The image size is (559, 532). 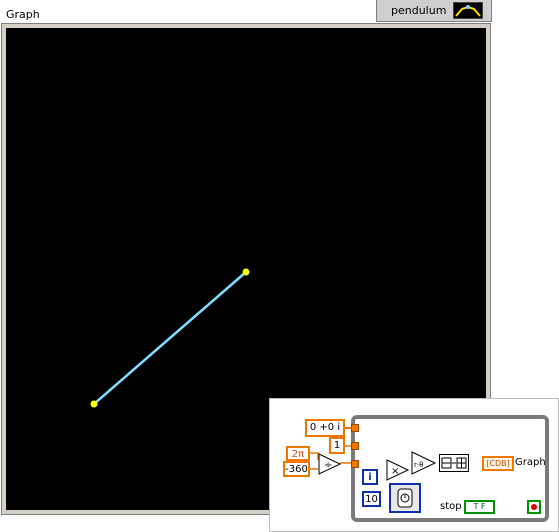 What do you see at coordinates (371, 499) in the screenshot?
I see `wait-ms-constant: 10` at bounding box center [371, 499].